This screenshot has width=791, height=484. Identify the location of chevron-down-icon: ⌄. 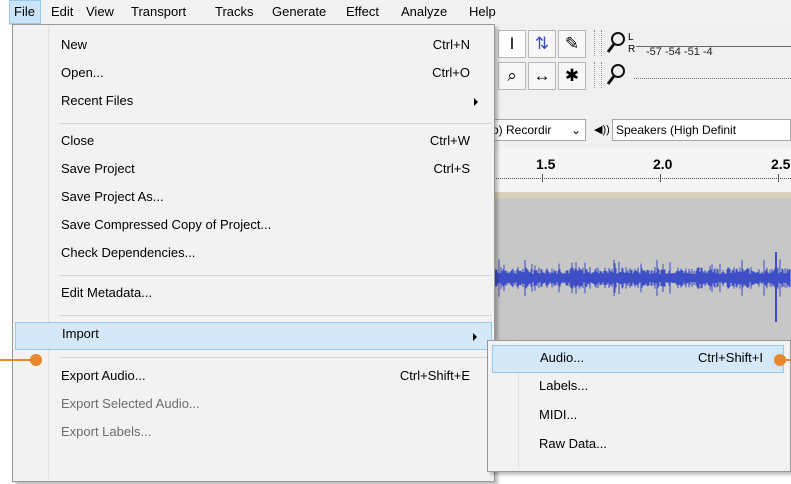
(575, 130).